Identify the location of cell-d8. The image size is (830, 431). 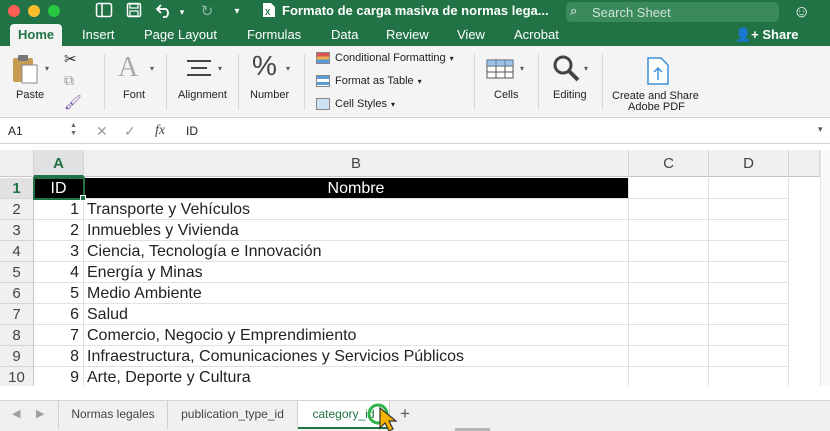
(749, 335).